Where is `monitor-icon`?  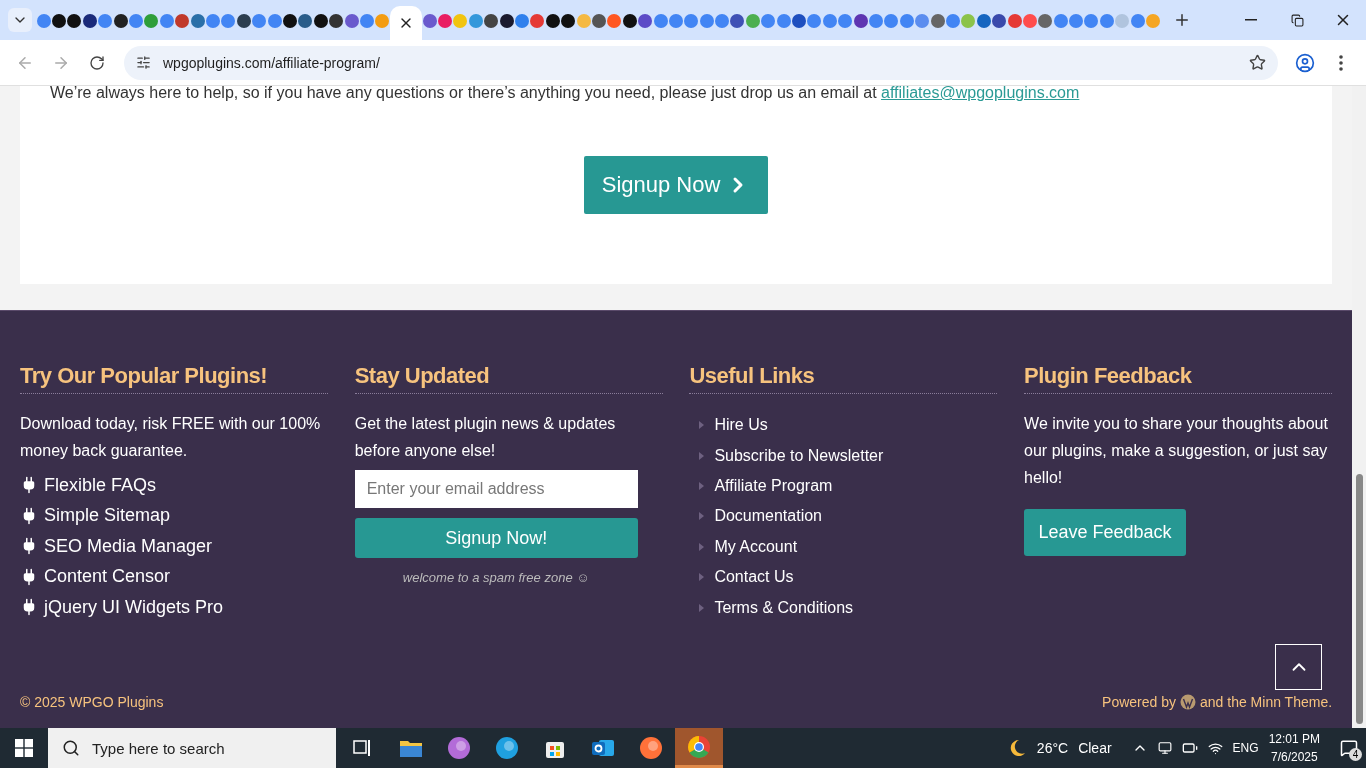 monitor-icon is located at coordinates (1164, 748).